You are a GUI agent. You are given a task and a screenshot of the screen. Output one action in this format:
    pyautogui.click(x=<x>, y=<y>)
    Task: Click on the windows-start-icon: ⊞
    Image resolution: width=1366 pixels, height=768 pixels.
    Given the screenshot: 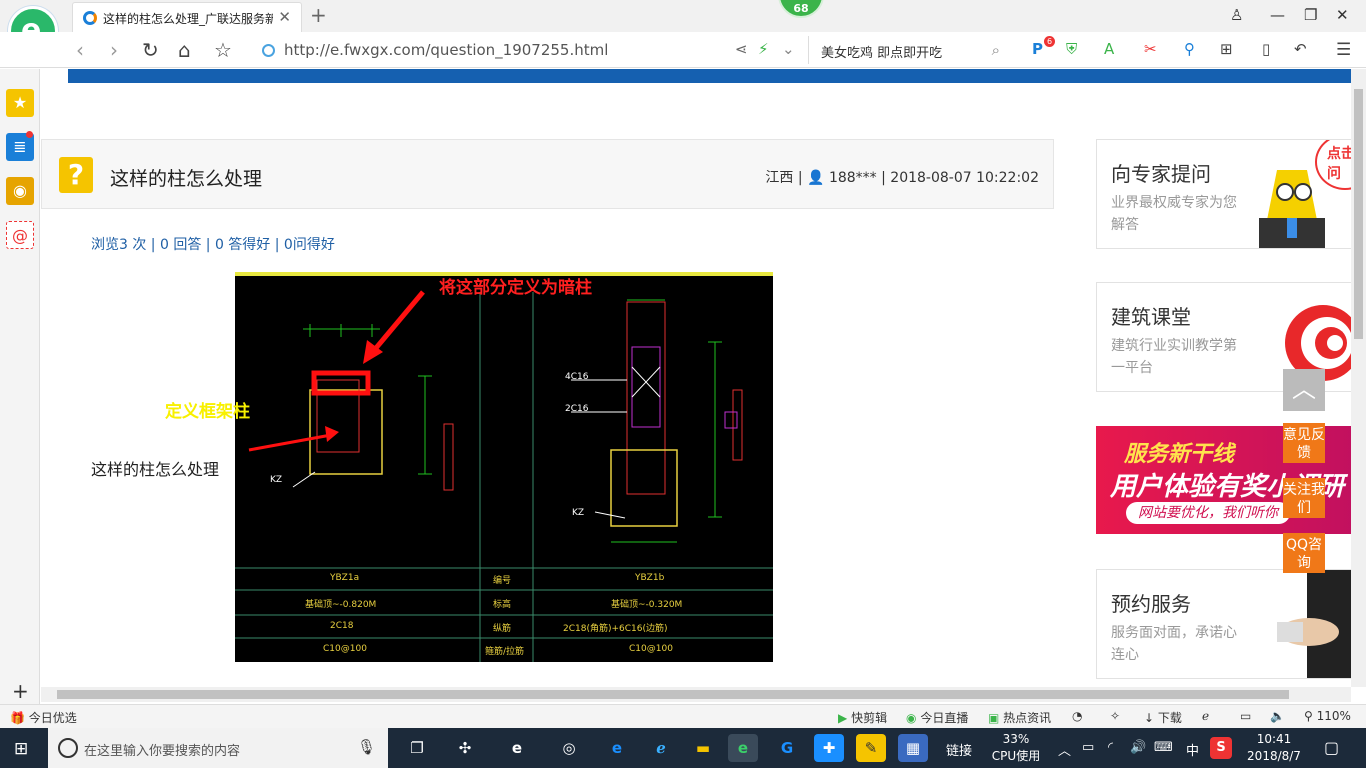 What is the action you would take?
    pyautogui.click(x=21, y=749)
    